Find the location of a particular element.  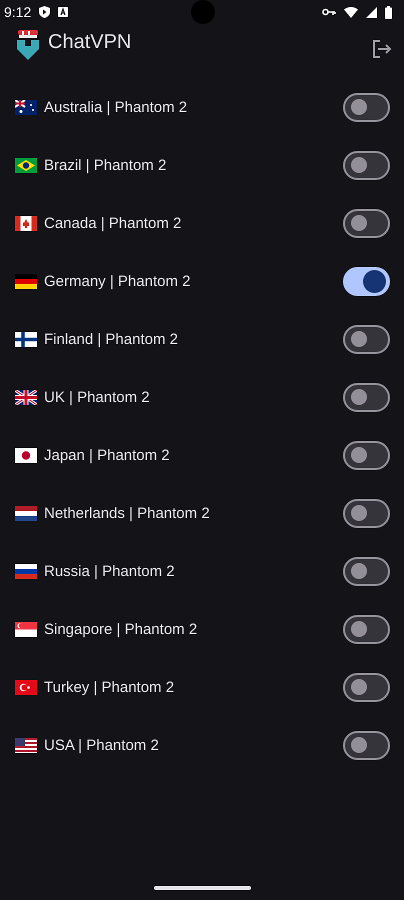

server-label: Germany | Phantom 2 is located at coordinates (118, 281).